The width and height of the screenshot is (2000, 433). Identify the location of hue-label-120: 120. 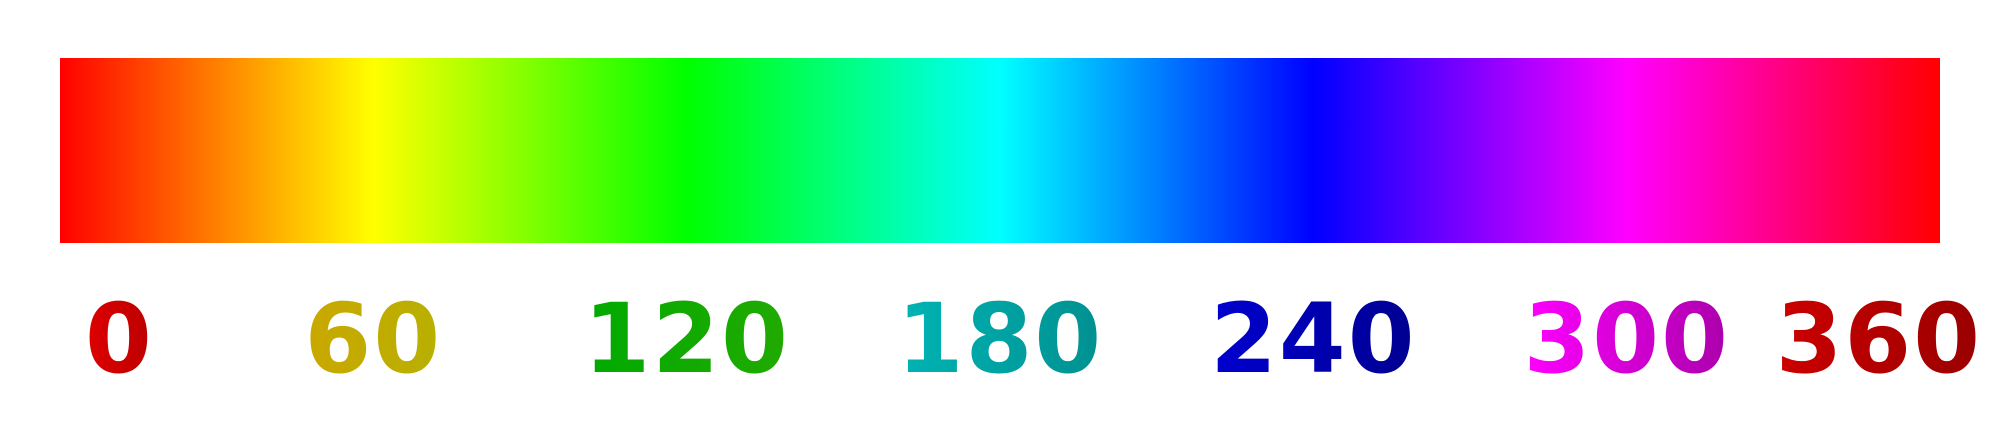
(686, 339).